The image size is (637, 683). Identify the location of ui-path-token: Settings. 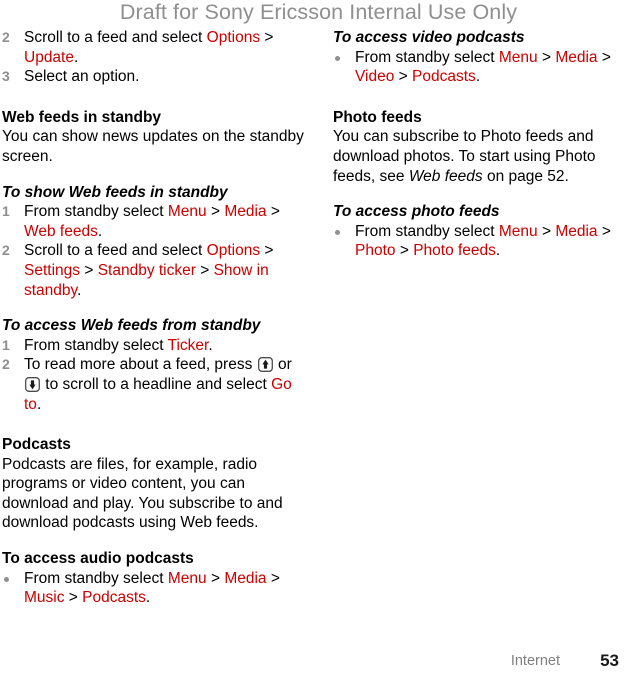
(52, 270).